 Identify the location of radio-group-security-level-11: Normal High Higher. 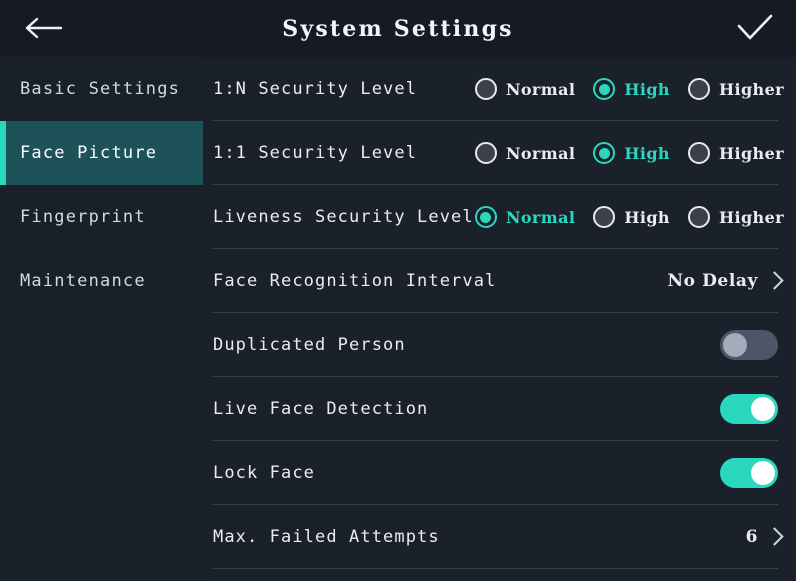
(629, 153).